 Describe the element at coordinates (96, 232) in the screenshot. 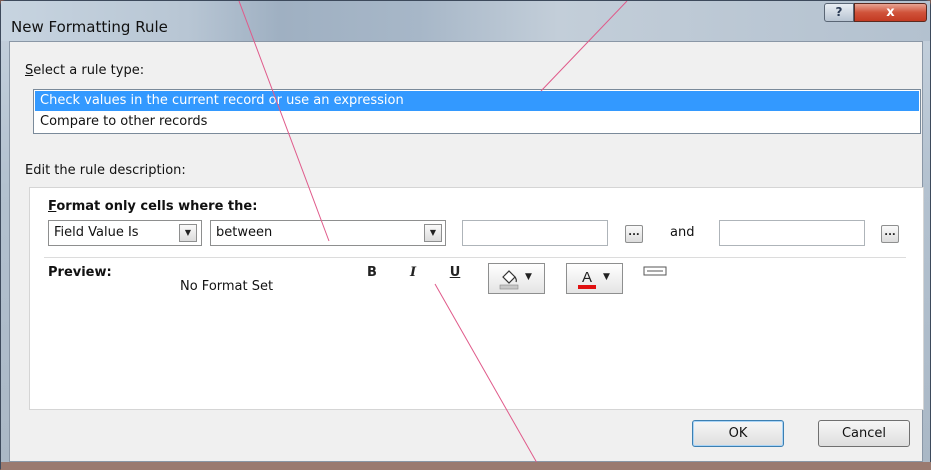

I see `field-value-text: Field Value Is` at that location.